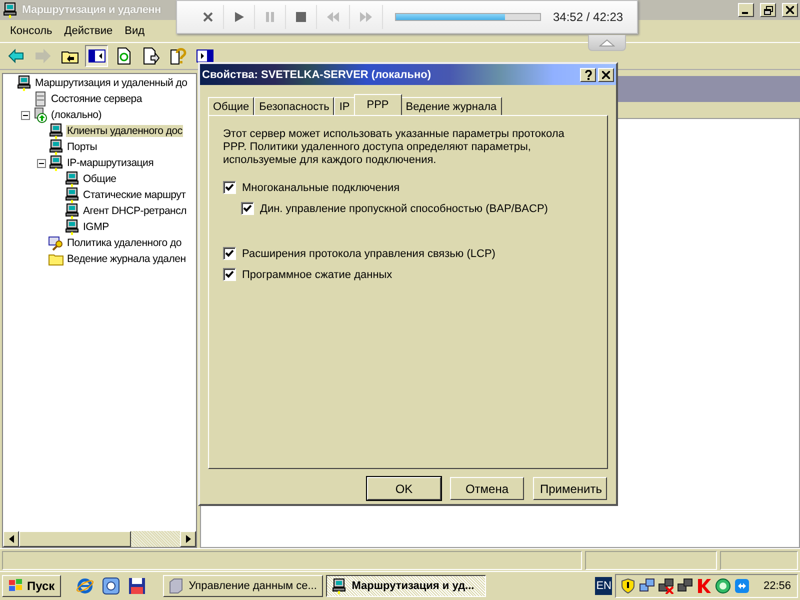  What do you see at coordinates (570, 488) in the screenshot?
I see `dialog-button: Применить` at bounding box center [570, 488].